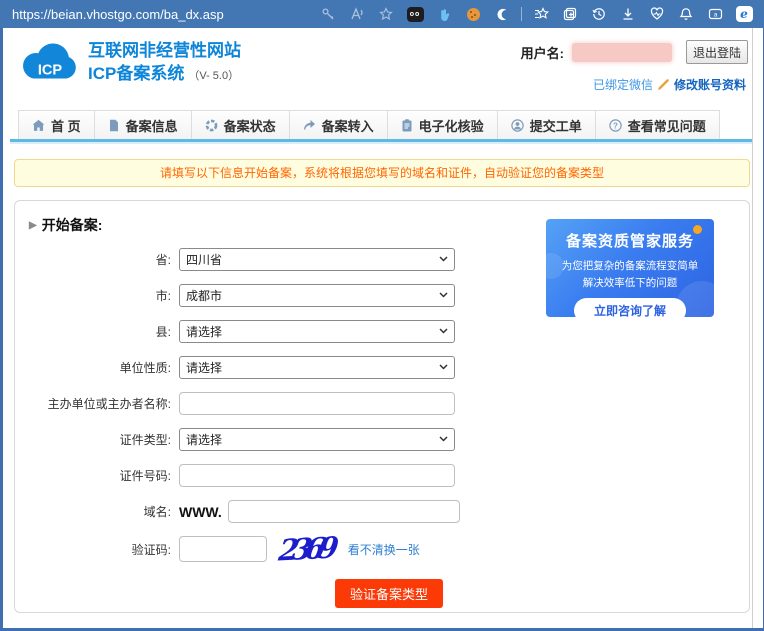 The height and width of the screenshot is (631, 764). What do you see at coordinates (388, 593) in the screenshot?
I see `verify-filing-type-button: 验证备案类型` at bounding box center [388, 593].